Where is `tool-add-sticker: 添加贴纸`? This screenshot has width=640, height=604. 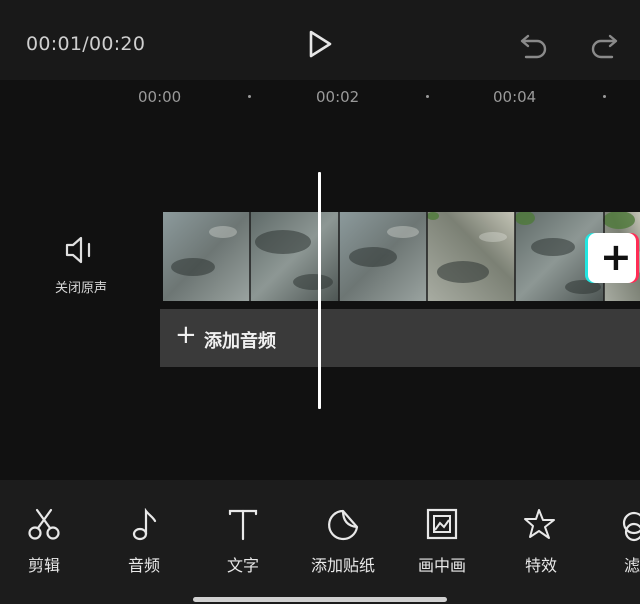 tool-add-sticker: 添加贴纸 is located at coordinates (343, 542).